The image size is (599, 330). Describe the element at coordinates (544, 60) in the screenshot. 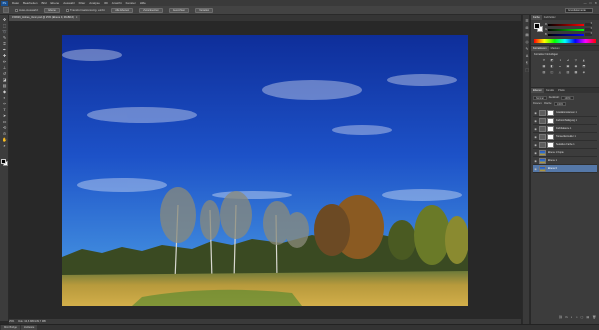

I see `adjustment-0-icon: ☀` at that location.